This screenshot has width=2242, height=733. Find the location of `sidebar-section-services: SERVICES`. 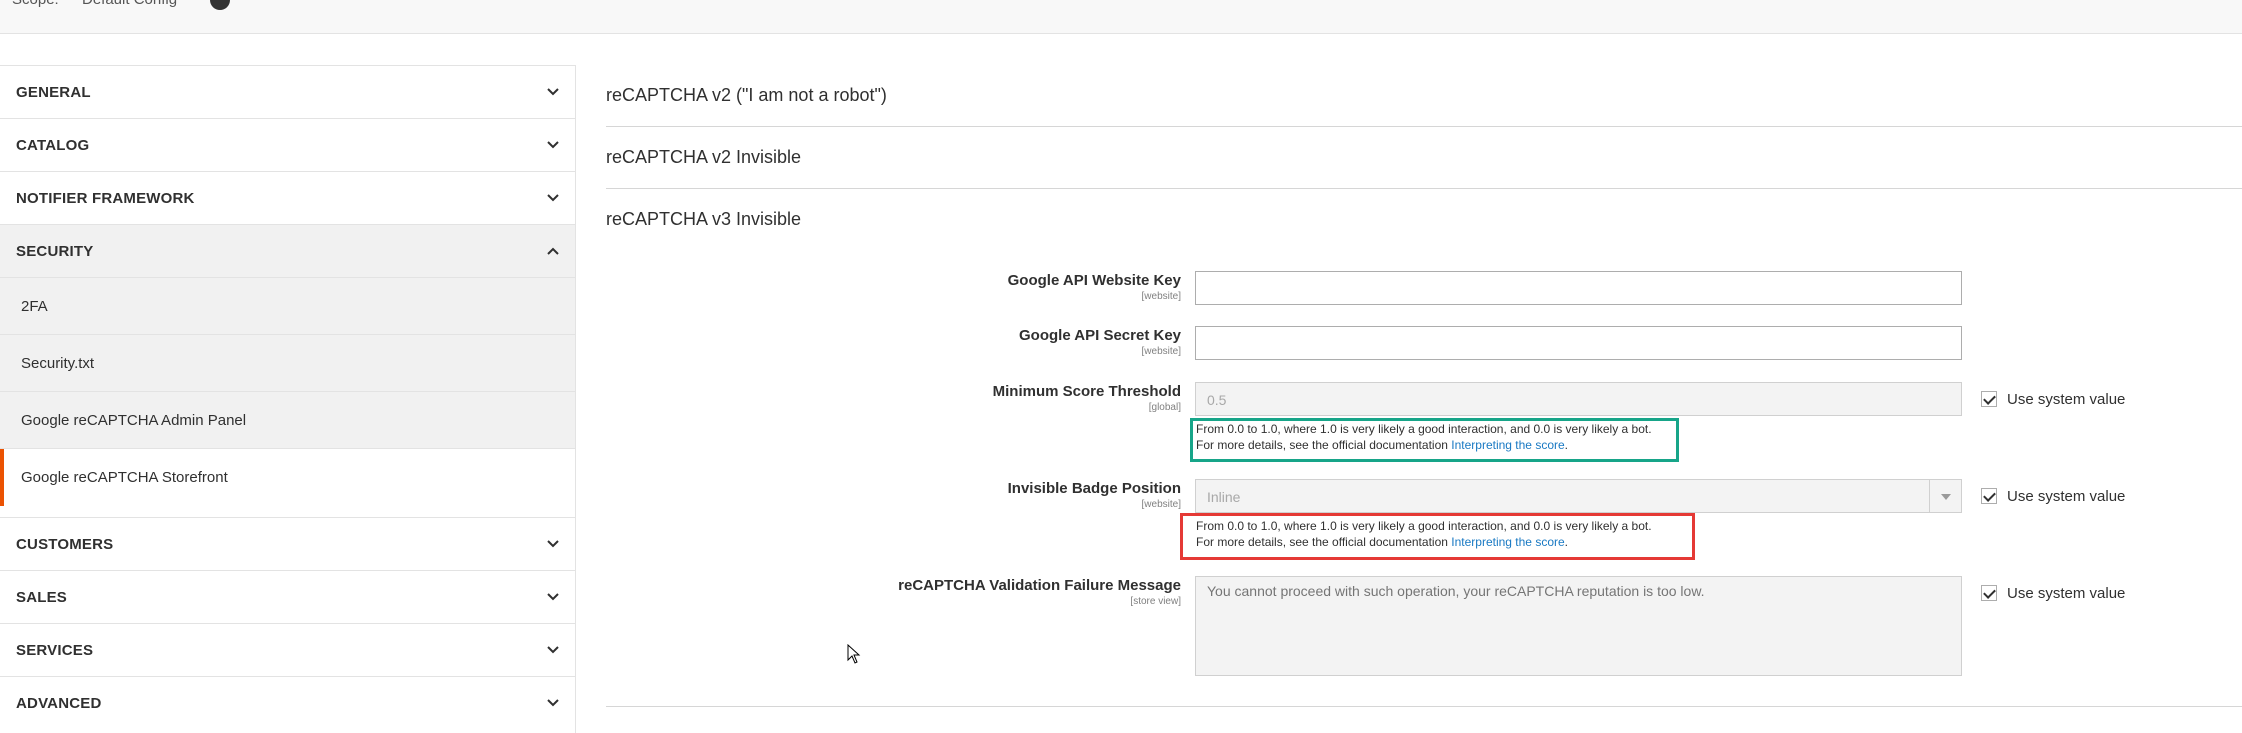

sidebar-section-services: SERVICES is located at coordinates (288, 649).